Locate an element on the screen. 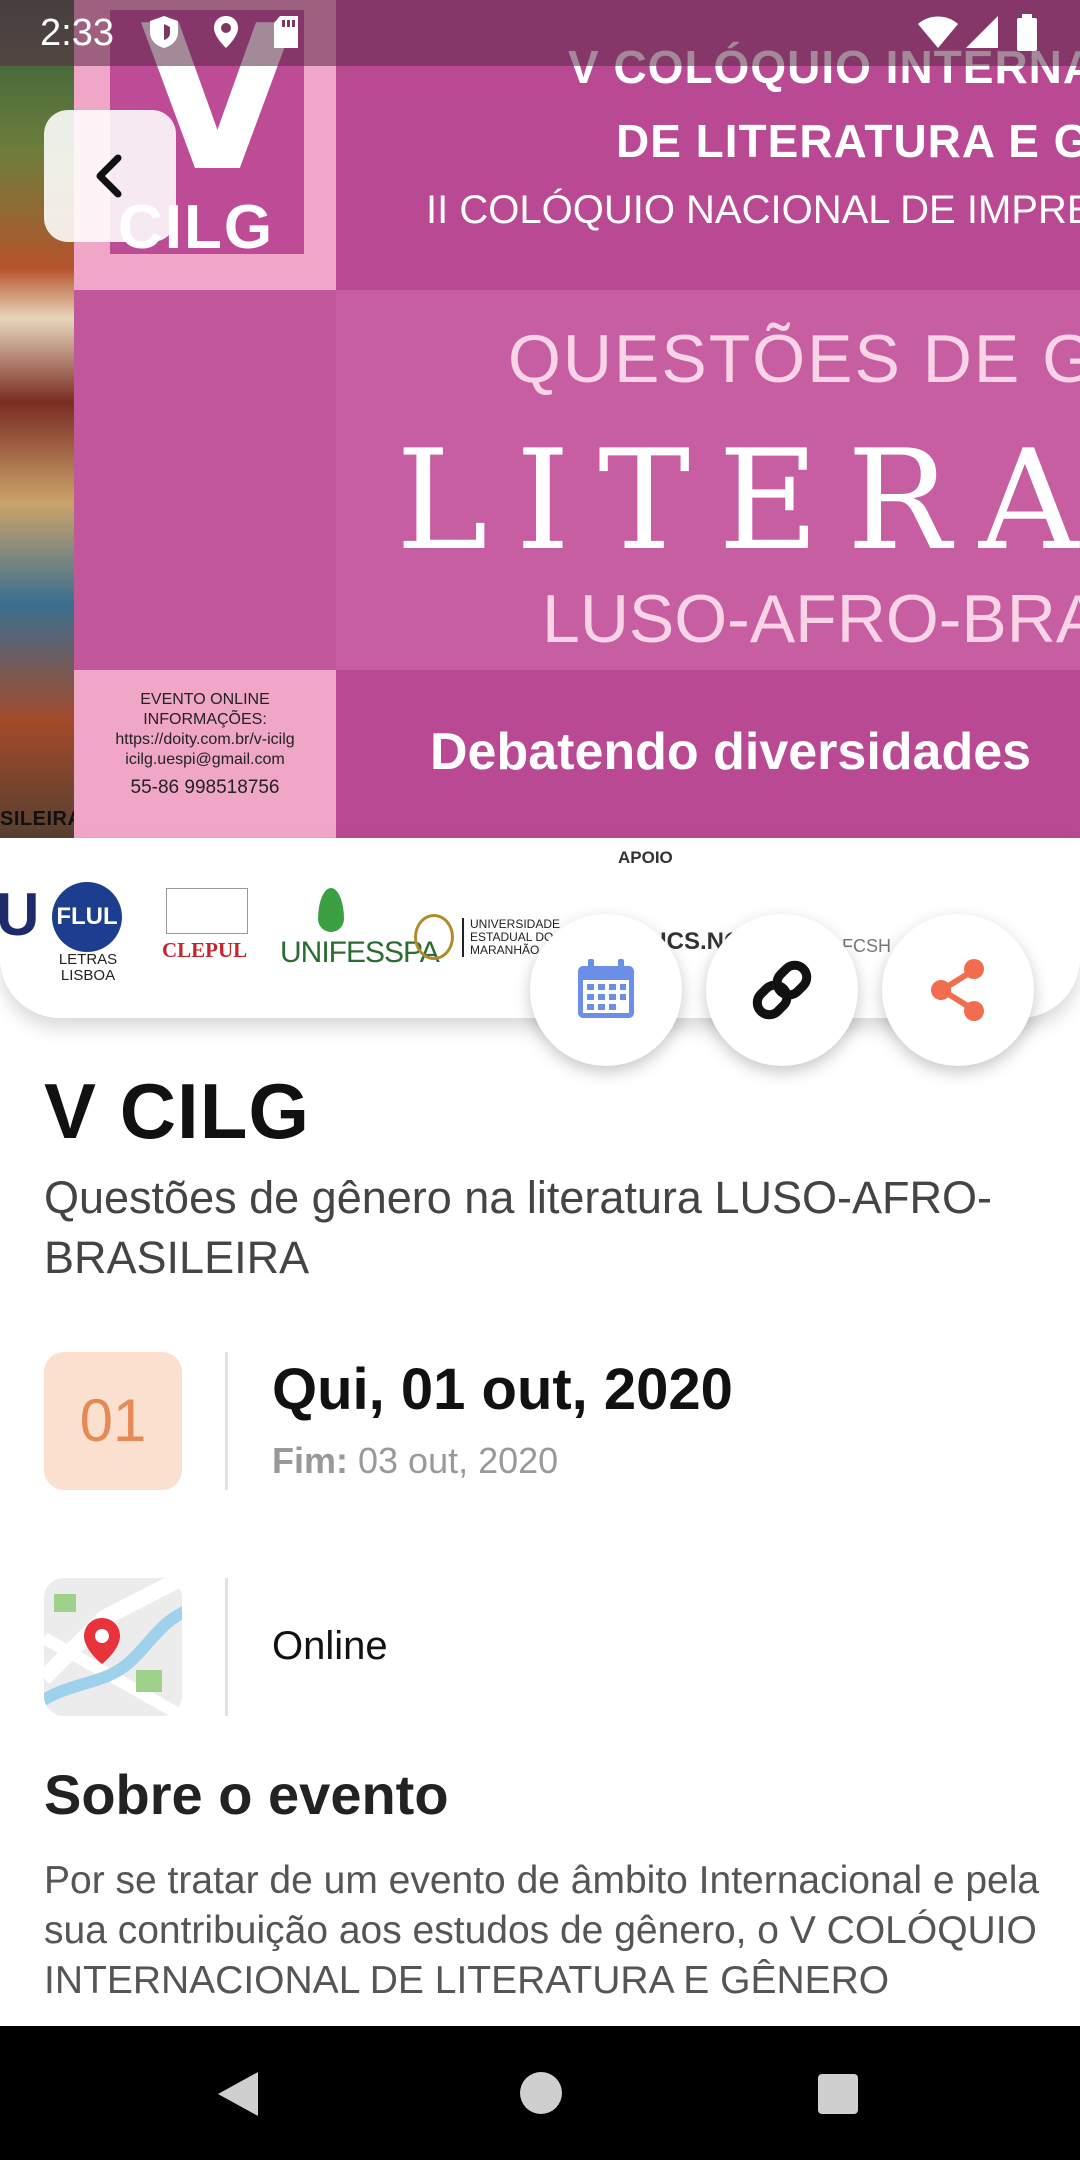 This screenshot has width=1080, height=2160. share-button is located at coordinates (958, 990).